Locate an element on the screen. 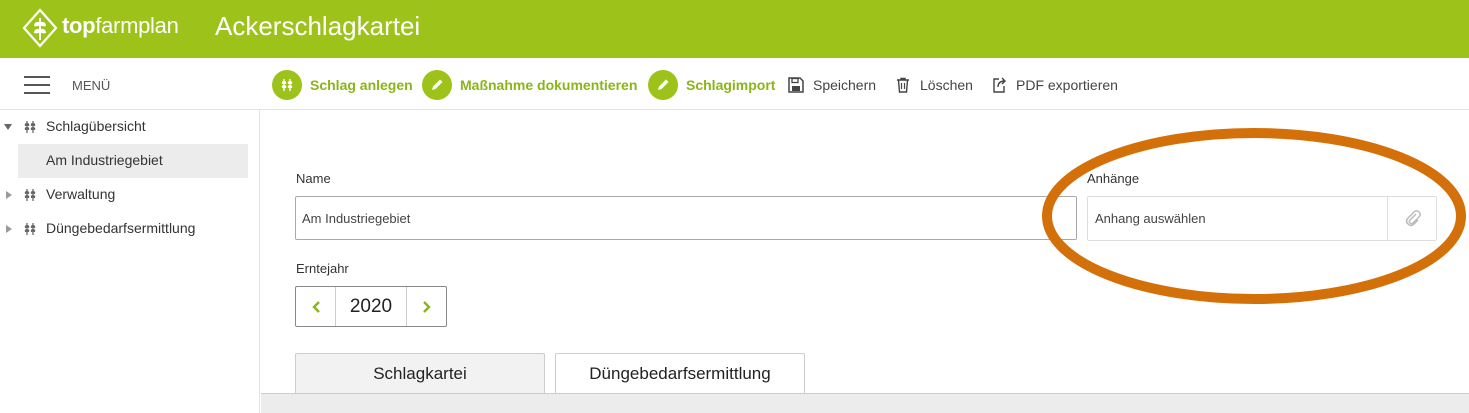 The height and width of the screenshot is (413, 1469). previous-year-button is located at coordinates (316, 306).